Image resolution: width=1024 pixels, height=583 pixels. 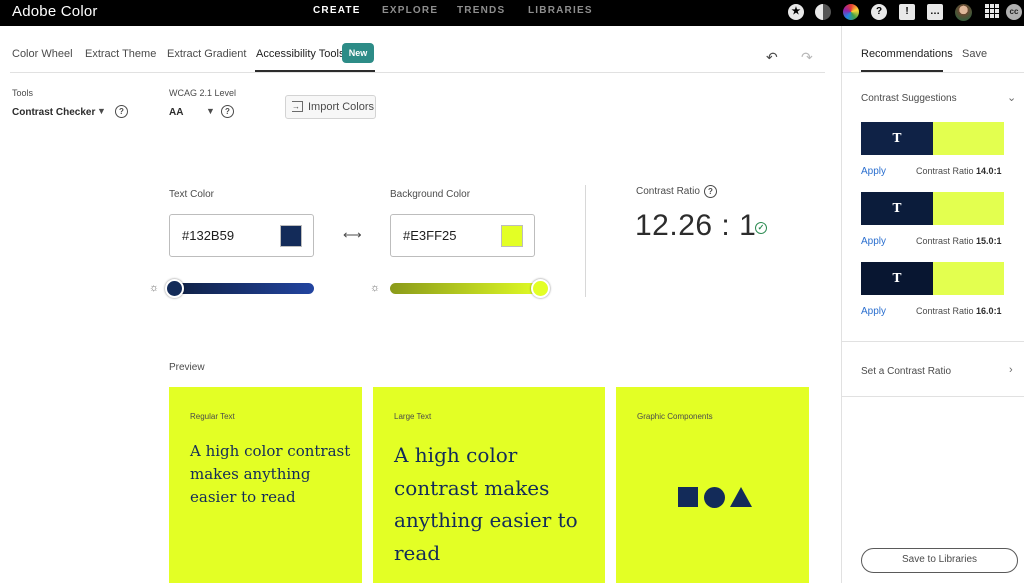 I want to click on background-color-label: Background Color, so click(x=430, y=194).